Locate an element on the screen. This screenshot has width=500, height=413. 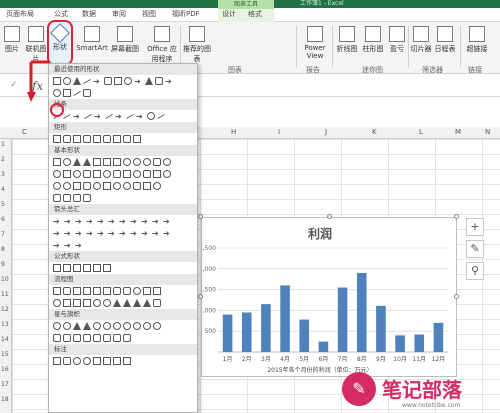
column-header: M is located at coordinates (458, 132).